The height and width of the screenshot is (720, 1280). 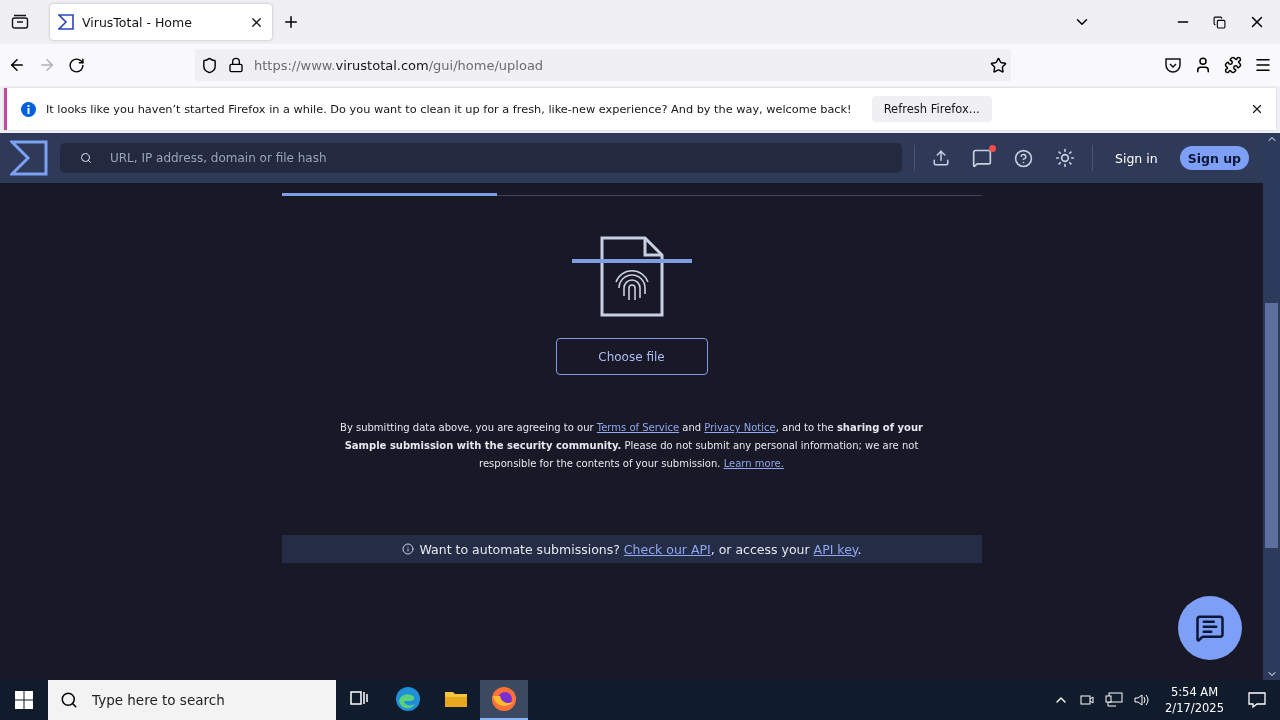 I want to click on text-link: Learn more., so click(x=753, y=463).